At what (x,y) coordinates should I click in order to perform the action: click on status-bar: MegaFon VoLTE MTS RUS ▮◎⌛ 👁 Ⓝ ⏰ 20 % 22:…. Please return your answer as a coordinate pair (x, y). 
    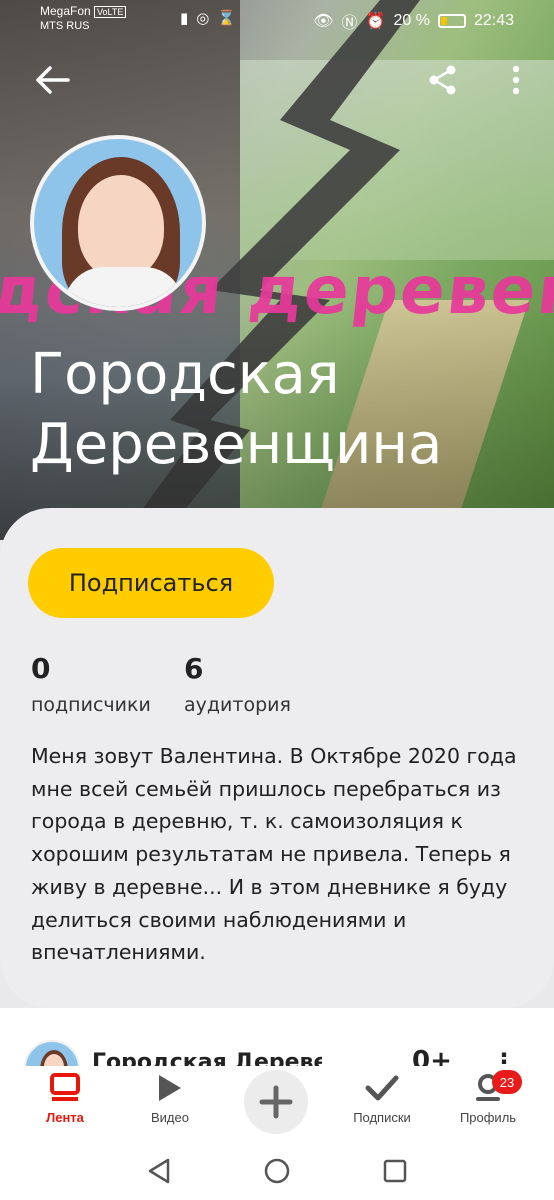
    Looking at the image, I should click on (277, 20).